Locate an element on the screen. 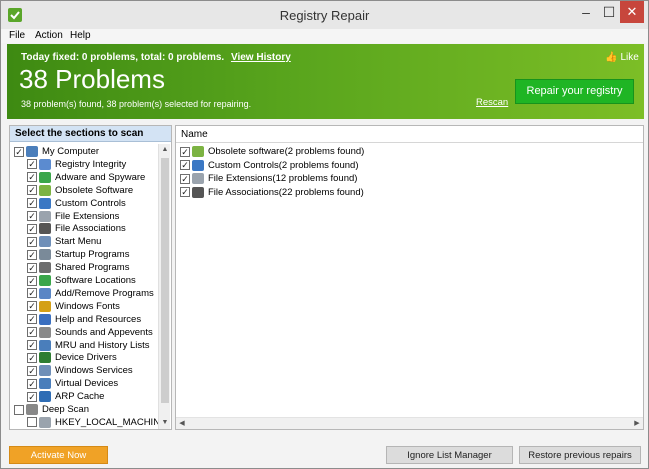 The width and height of the screenshot is (649, 469). scroll-down-icon: ▼ is located at coordinates (165, 423).